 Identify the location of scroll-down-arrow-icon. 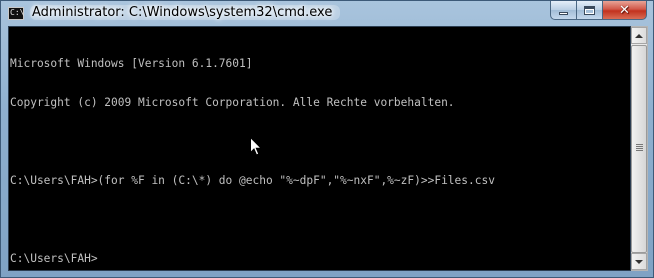
(639, 261).